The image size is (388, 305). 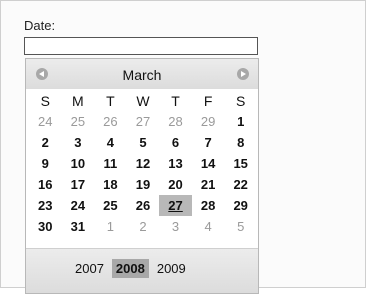 What do you see at coordinates (78, 205) in the screenshot?
I see `day-cell: 24` at bounding box center [78, 205].